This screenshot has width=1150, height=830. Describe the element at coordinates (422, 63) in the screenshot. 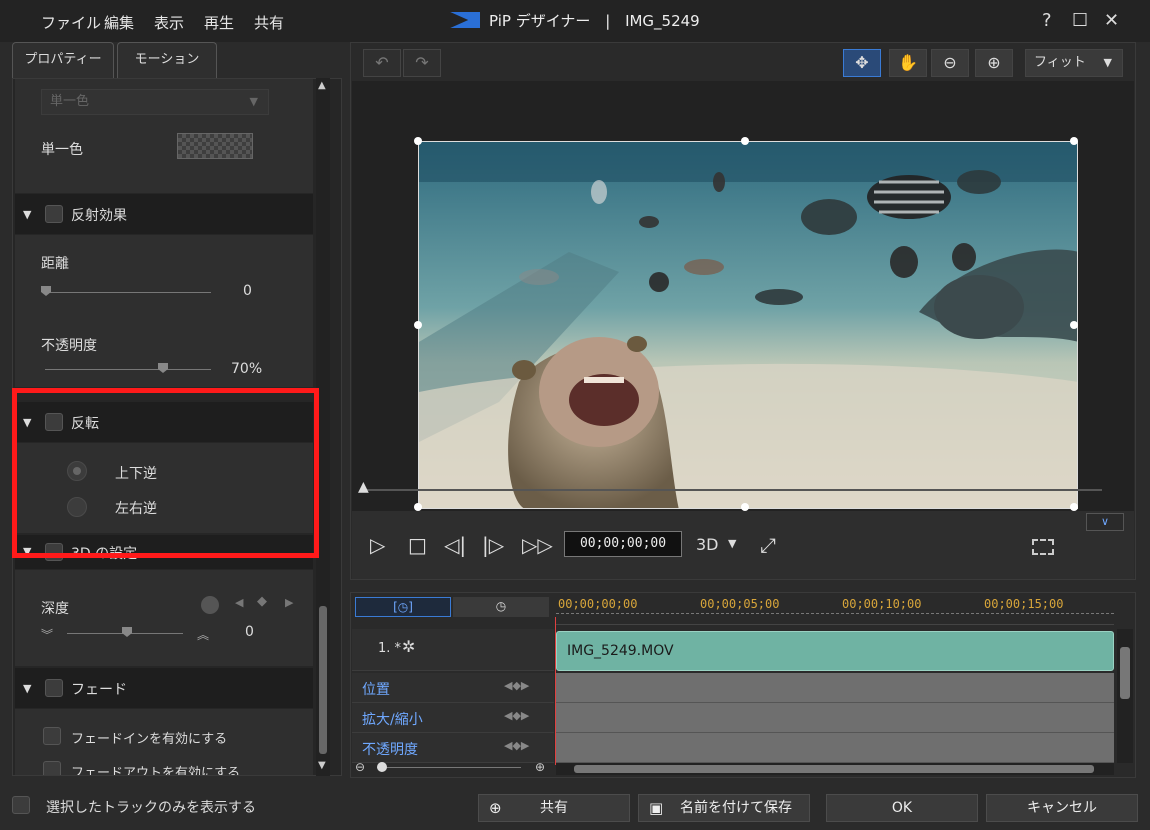

I see `redo-button: ↷` at that location.